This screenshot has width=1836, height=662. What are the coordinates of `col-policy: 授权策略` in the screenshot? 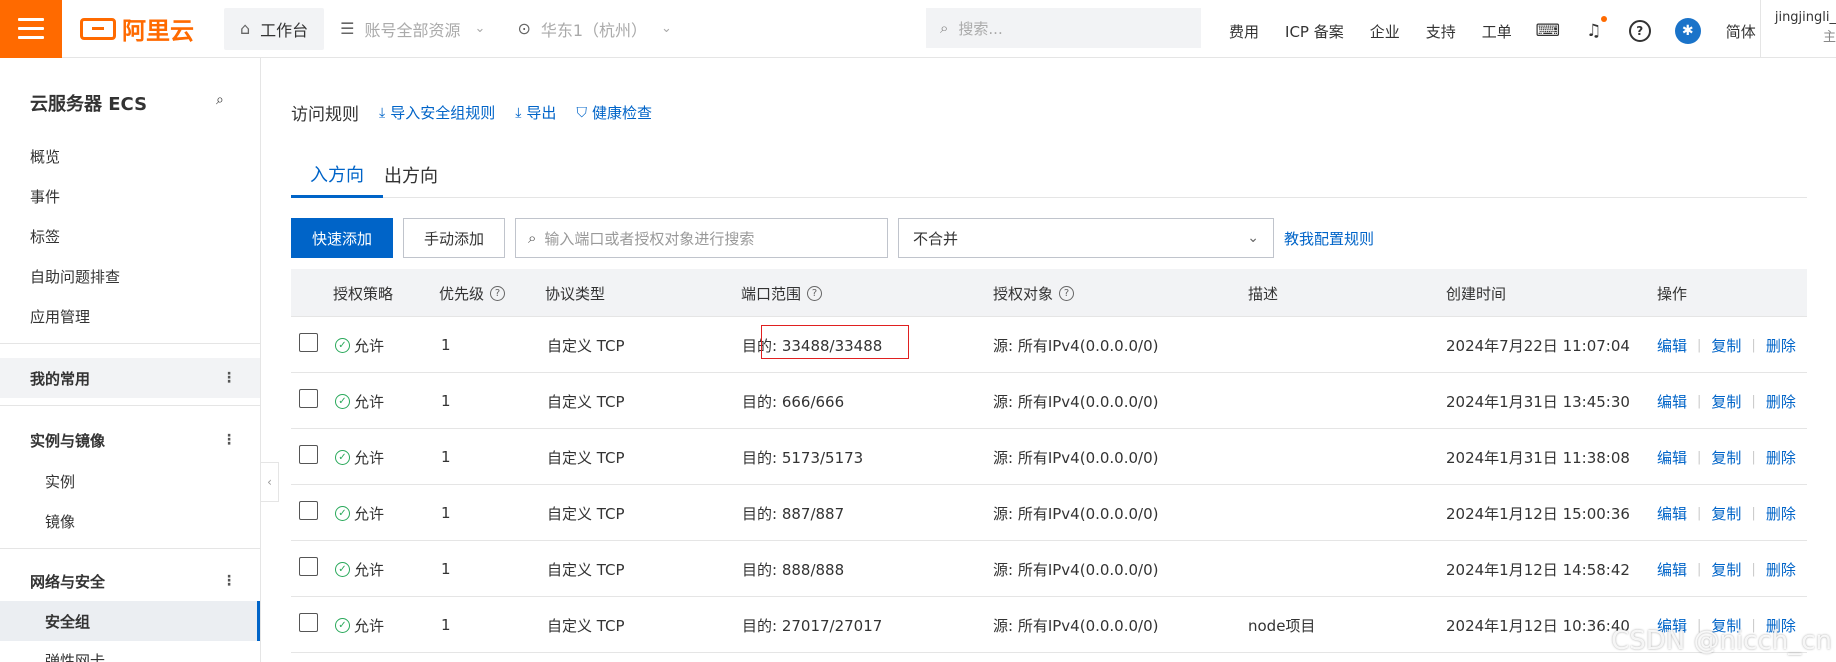 It's located at (363, 293).